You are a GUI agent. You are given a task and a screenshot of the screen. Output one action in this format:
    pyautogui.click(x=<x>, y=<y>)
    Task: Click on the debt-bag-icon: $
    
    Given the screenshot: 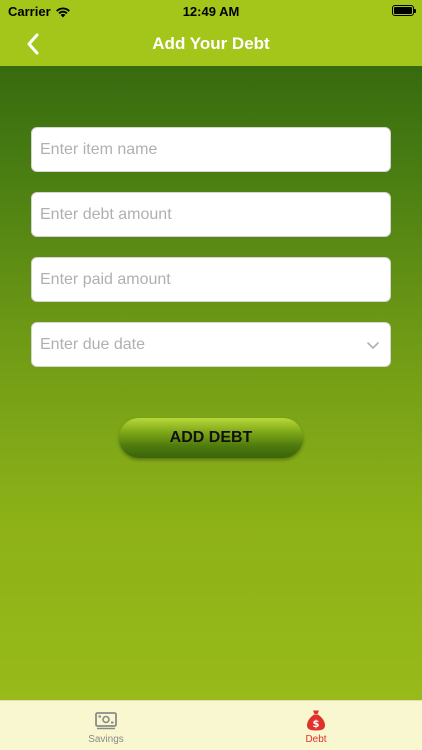 What is the action you would take?
    pyautogui.click(x=316, y=720)
    